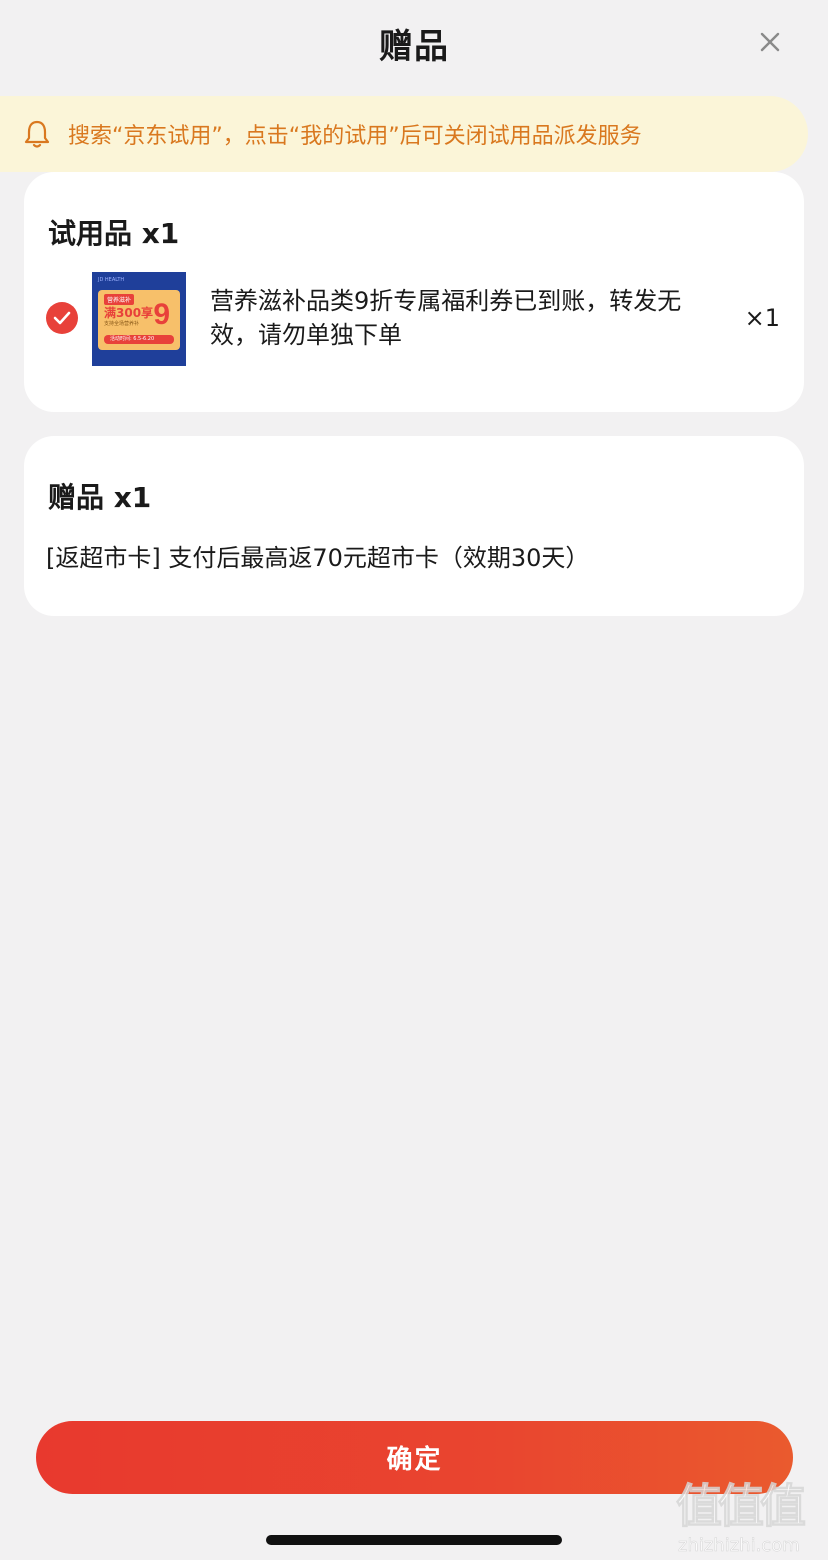 The height and width of the screenshot is (1560, 828). I want to click on coupon-date: 活动时间: 6.5-6.20, so click(139, 339).